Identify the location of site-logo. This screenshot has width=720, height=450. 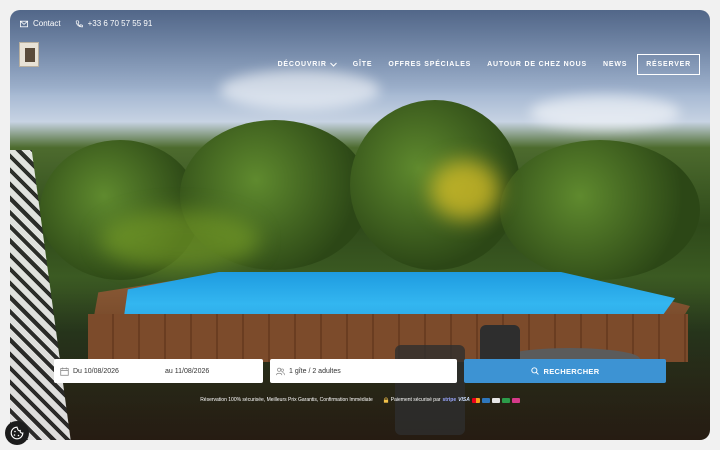
(29, 54).